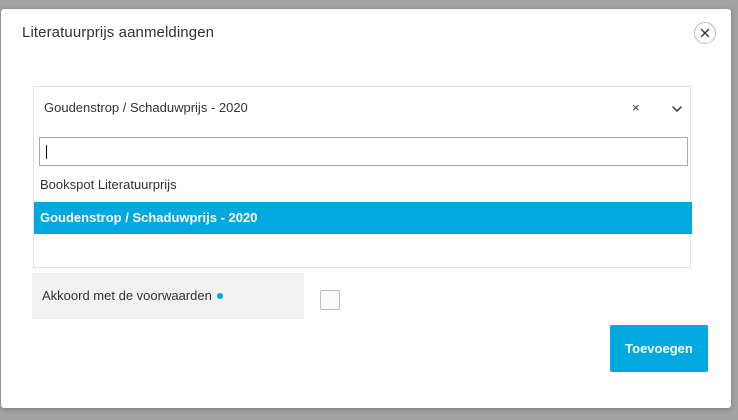  Describe the element at coordinates (677, 109) in the screenshot. I see `chevron-down-icon` at that location.